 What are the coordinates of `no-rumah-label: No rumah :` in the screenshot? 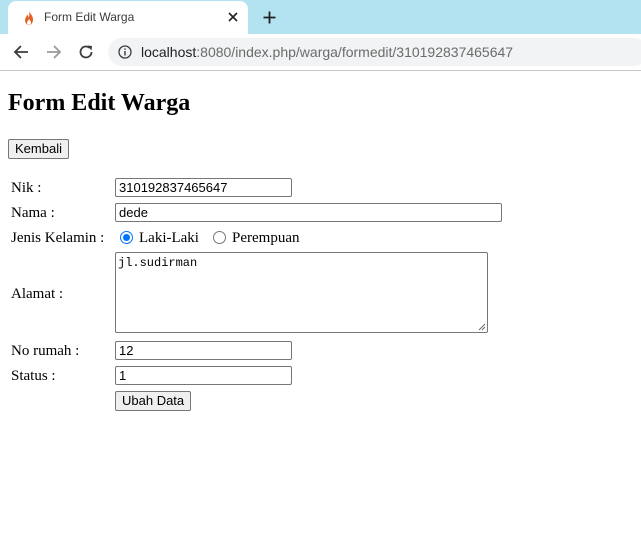 It's located at (45, 351).